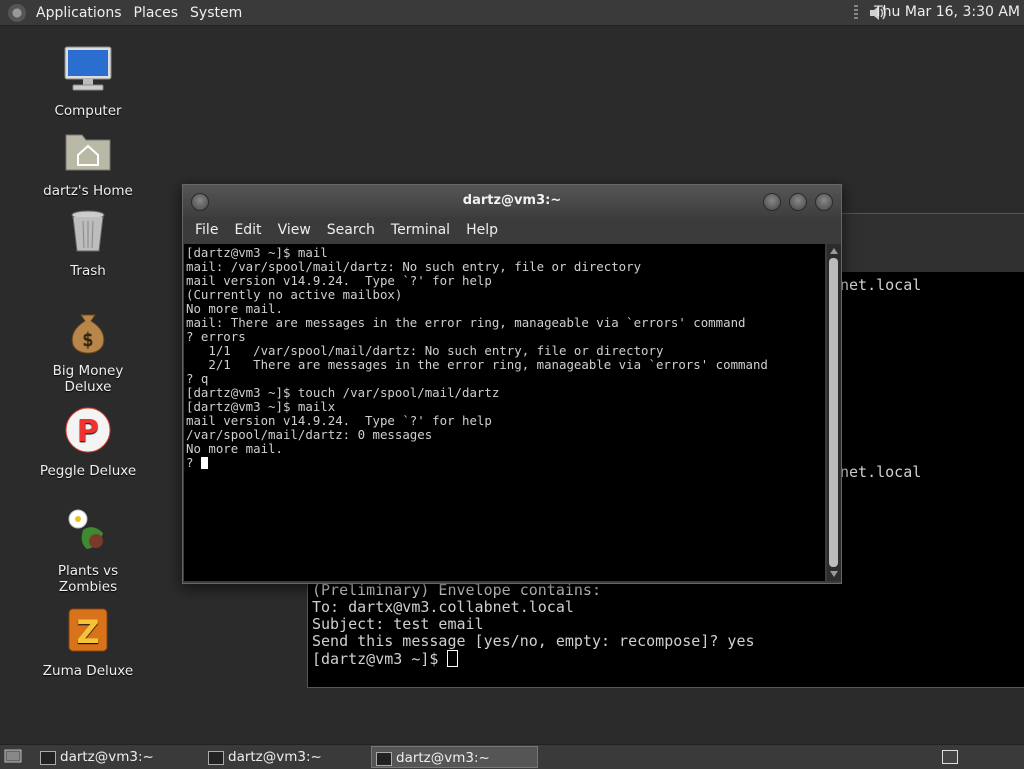 The height and width of the screenshot is (769, 1024). Describe the element at coordinates (156, 13) in the screenshot. I see `menu-places: Places` at that location.